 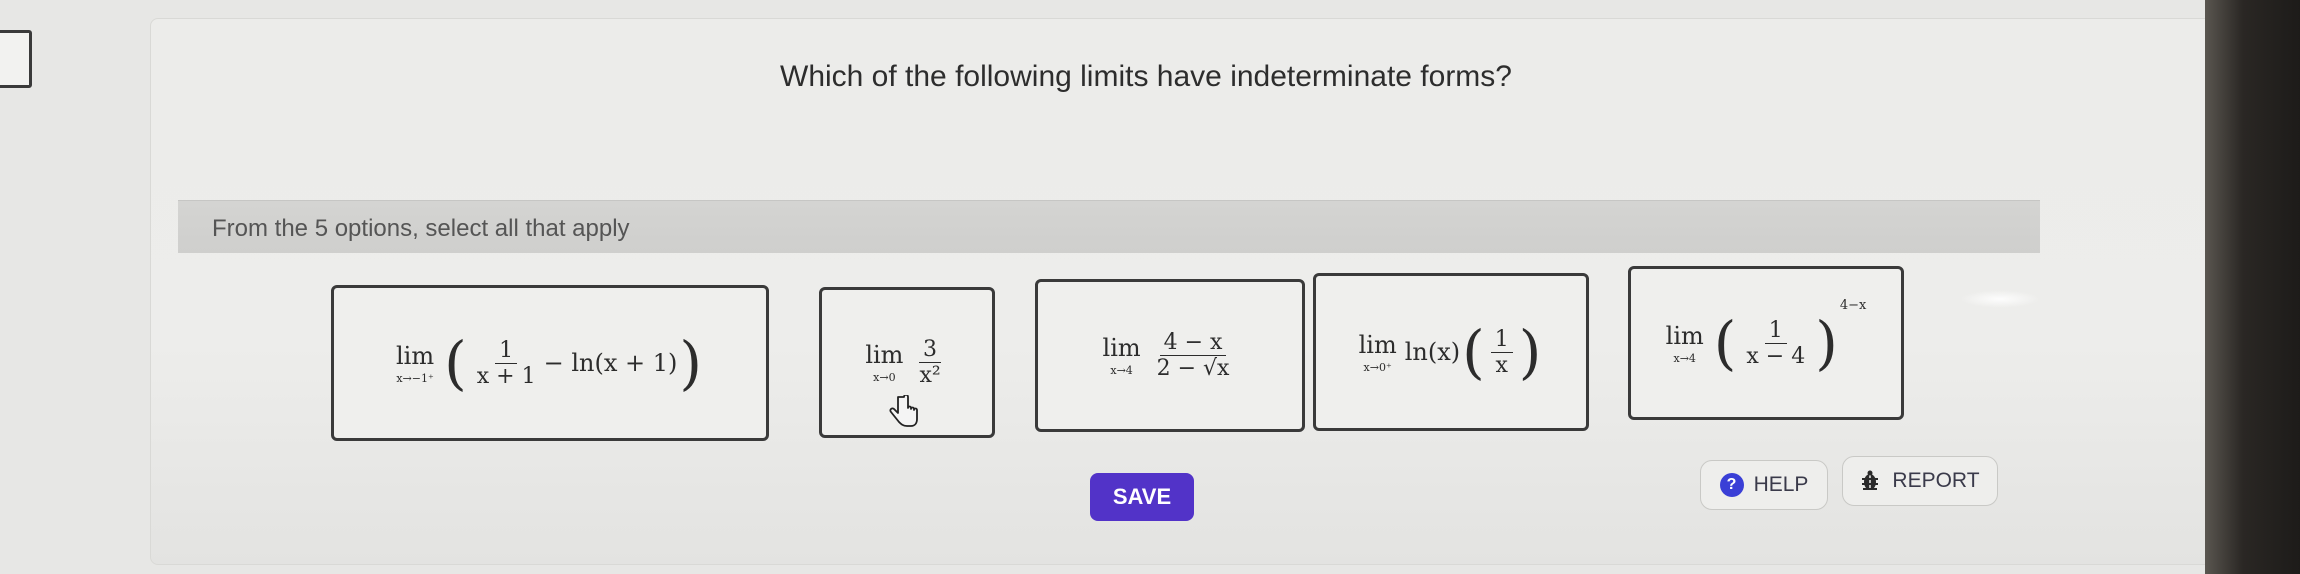 What do you see at coordinates (1432, 352) in the screenshot?
I see `pre-term: ln(x)` at bounding box center [1432, 352].